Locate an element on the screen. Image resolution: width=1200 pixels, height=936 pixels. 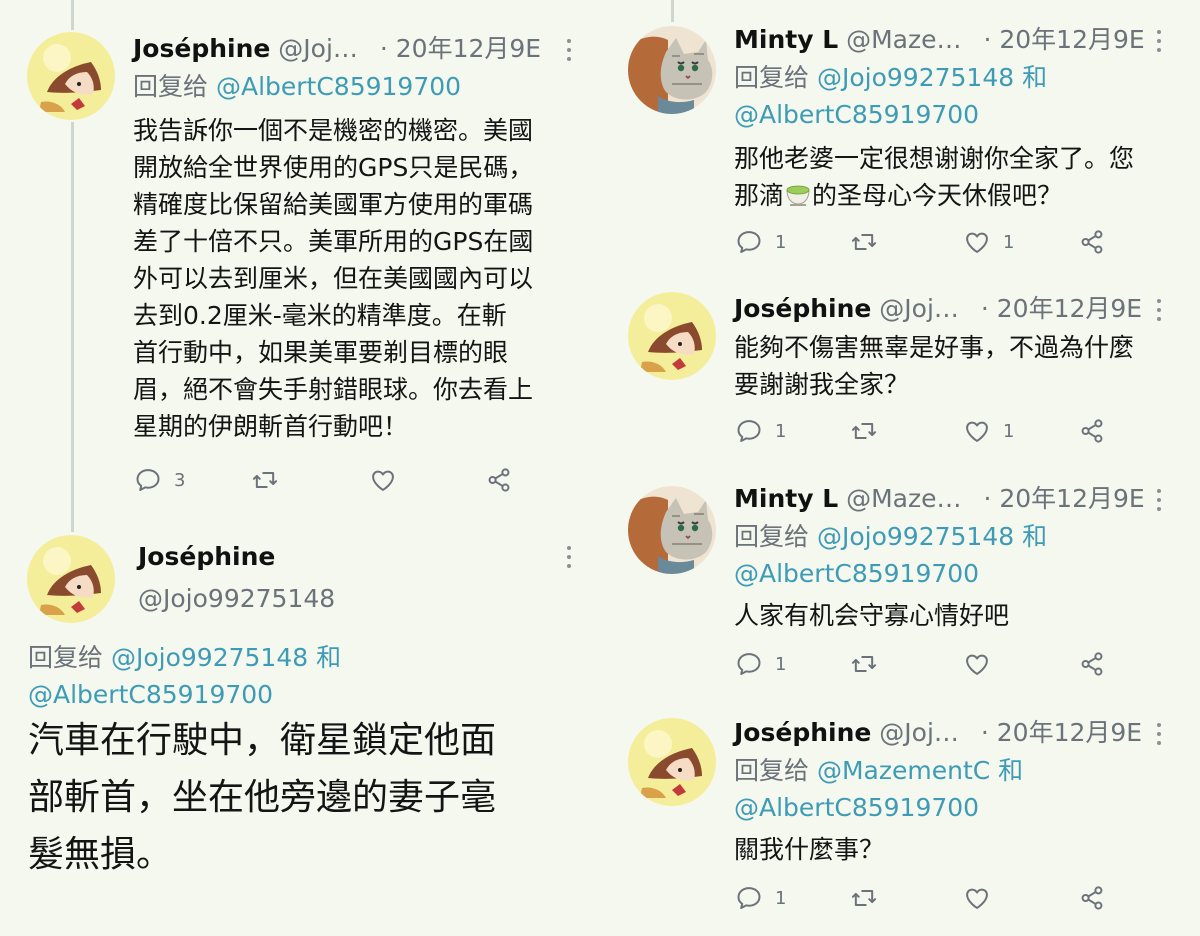
tweet-text-line: 眉，絕不會失手射錯眼球。你去看上 is located at coordinates (333, 389).